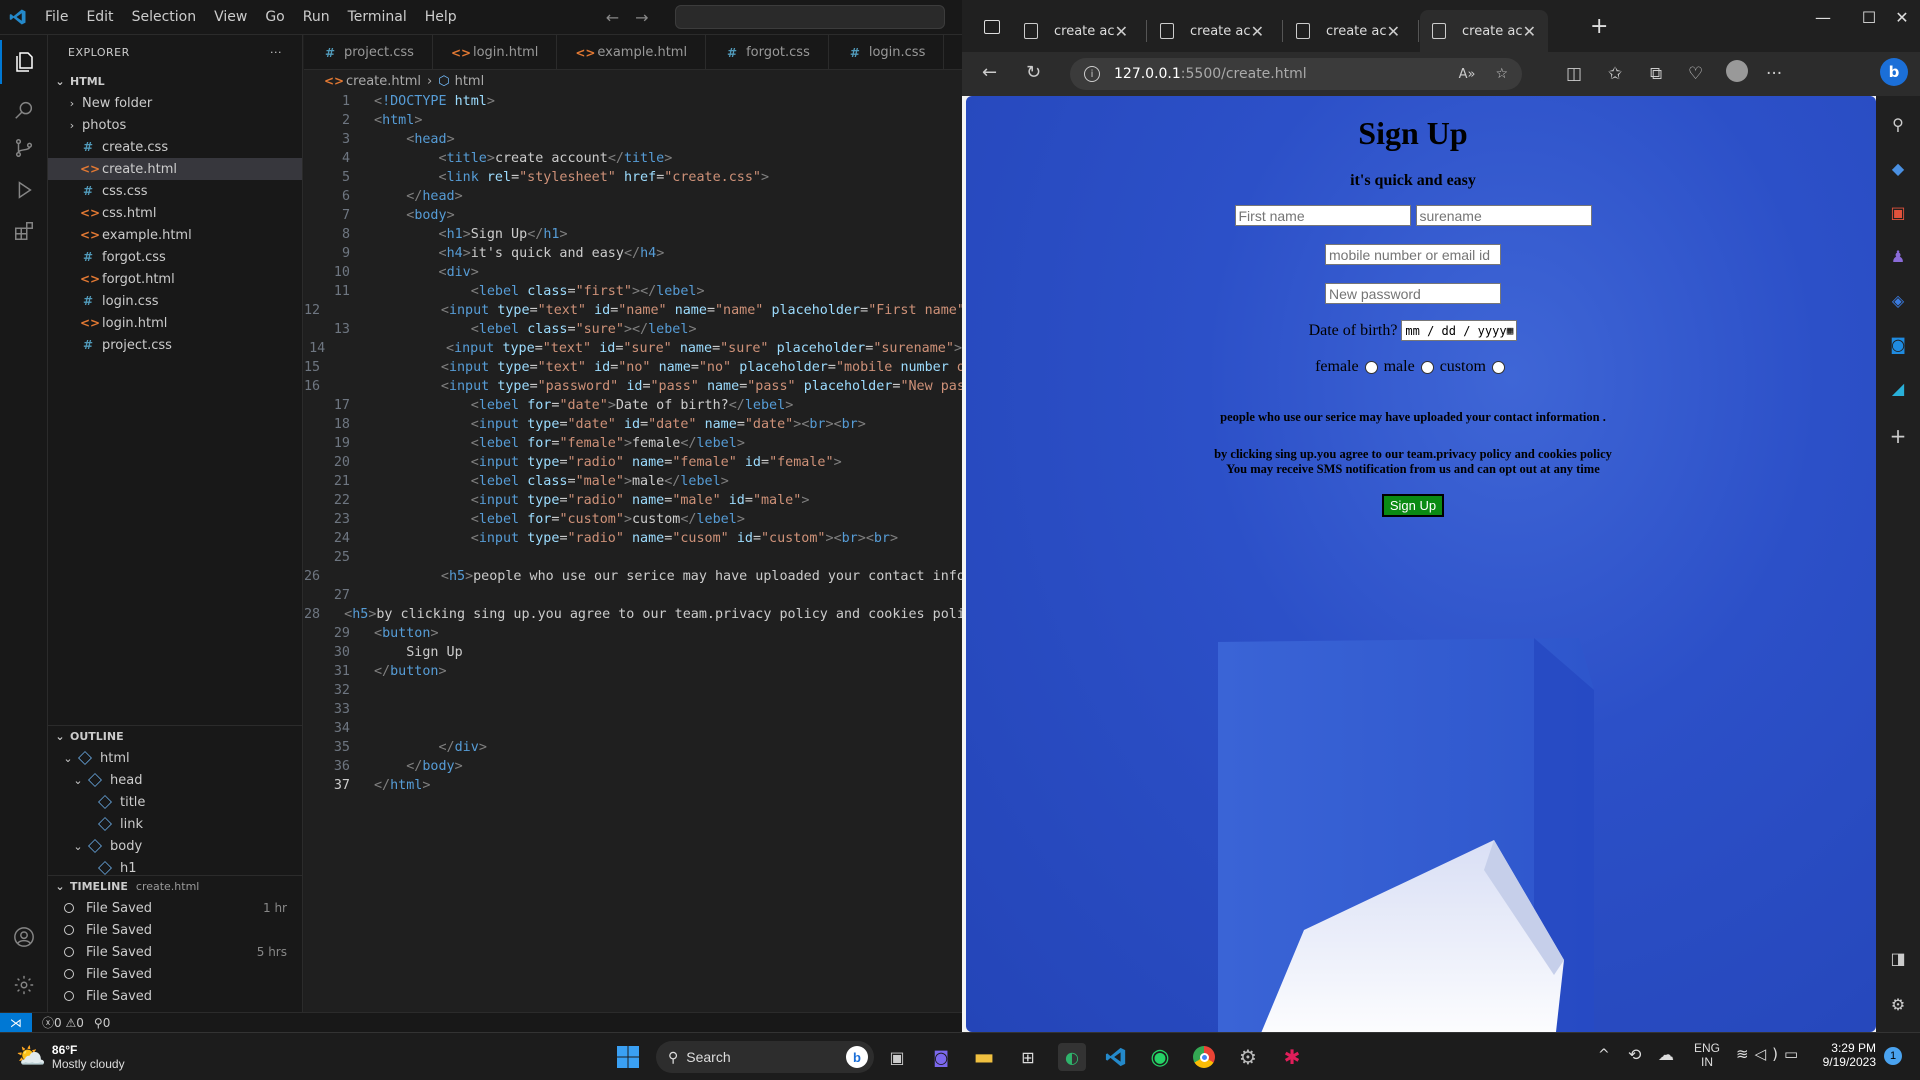 The image size is (1920, 1080). I want to click on remote-icon: ⋊, so click(16, 1022).